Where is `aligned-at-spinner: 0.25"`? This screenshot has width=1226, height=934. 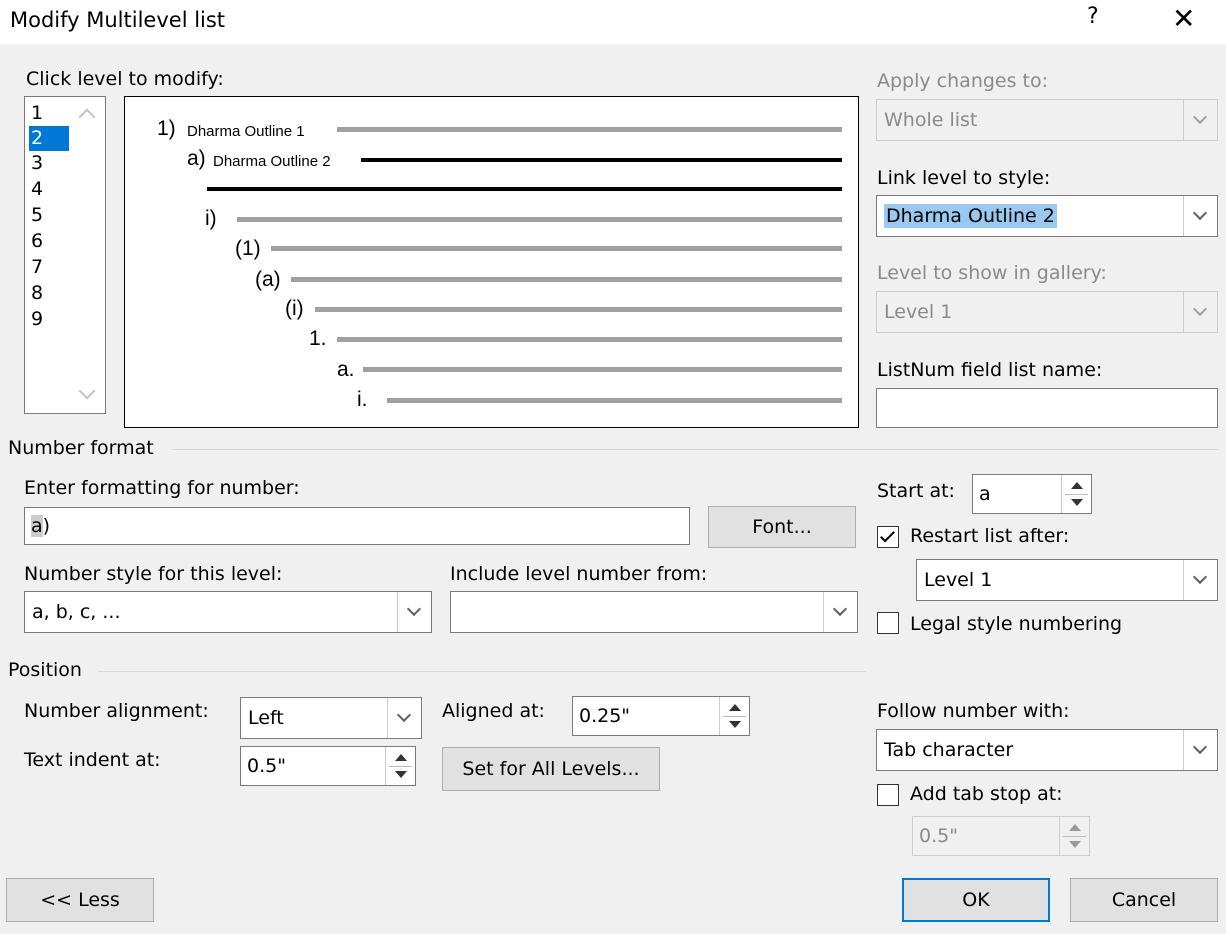 aligned-at-spinner: 0.25" is located at coordinates (661, 716).